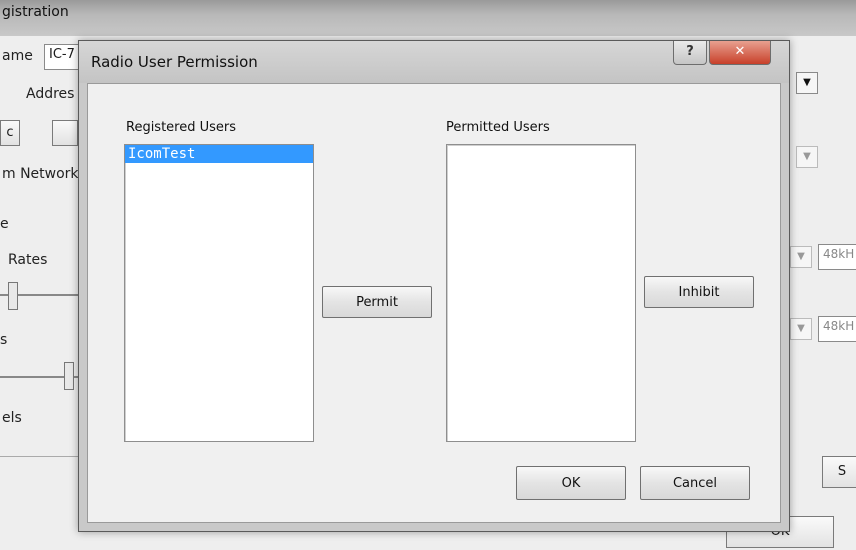  I want to click on dialog-titlebar: Radio User Permission ? ✕, so click(434, 62).